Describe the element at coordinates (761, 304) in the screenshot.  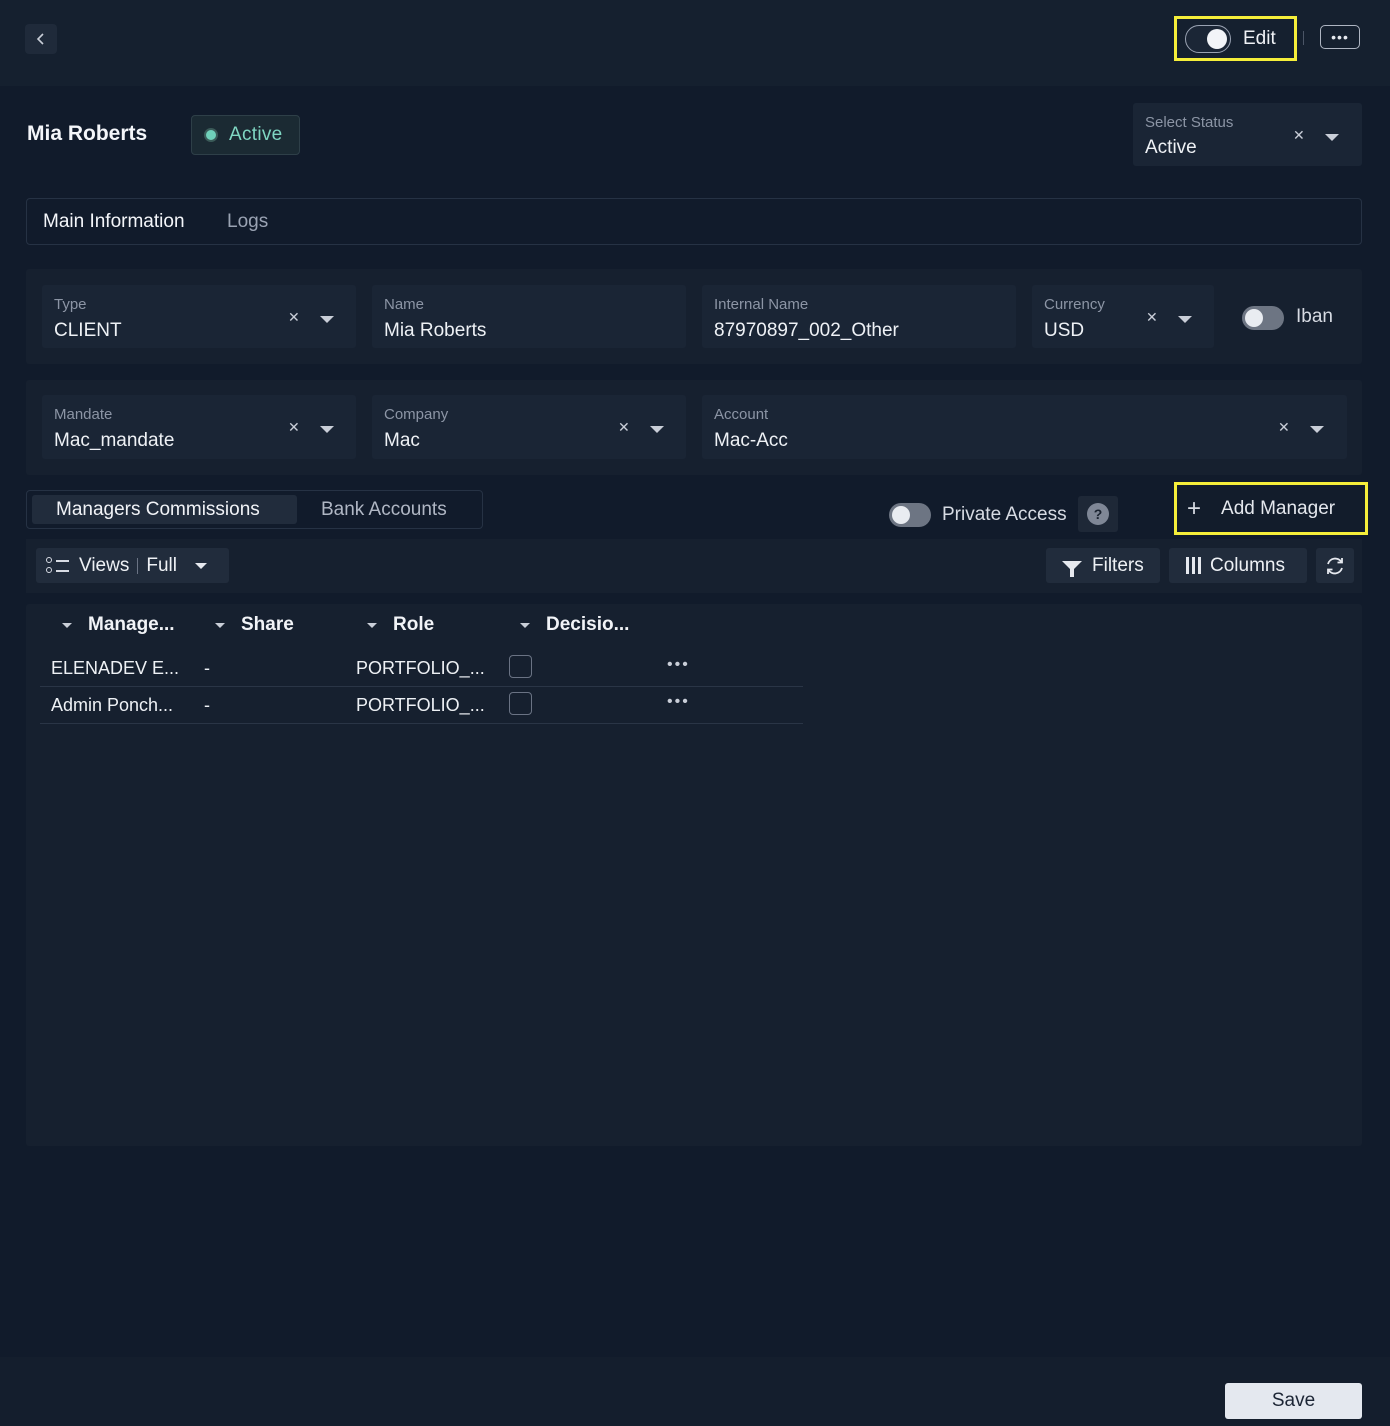
I see `internal-name-label: Internal Name` at that location.